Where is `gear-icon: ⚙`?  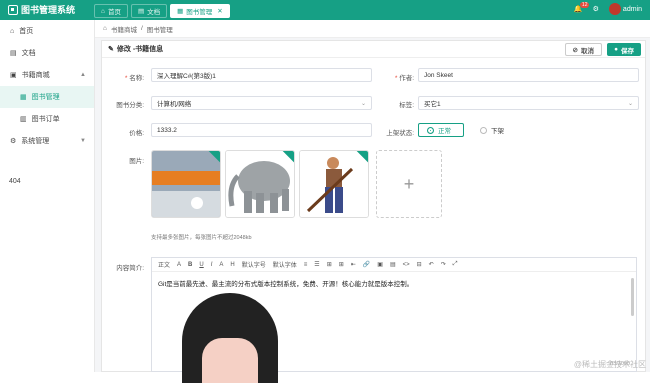
gear-icon: ⚙ is located at coordinates (13, 141).